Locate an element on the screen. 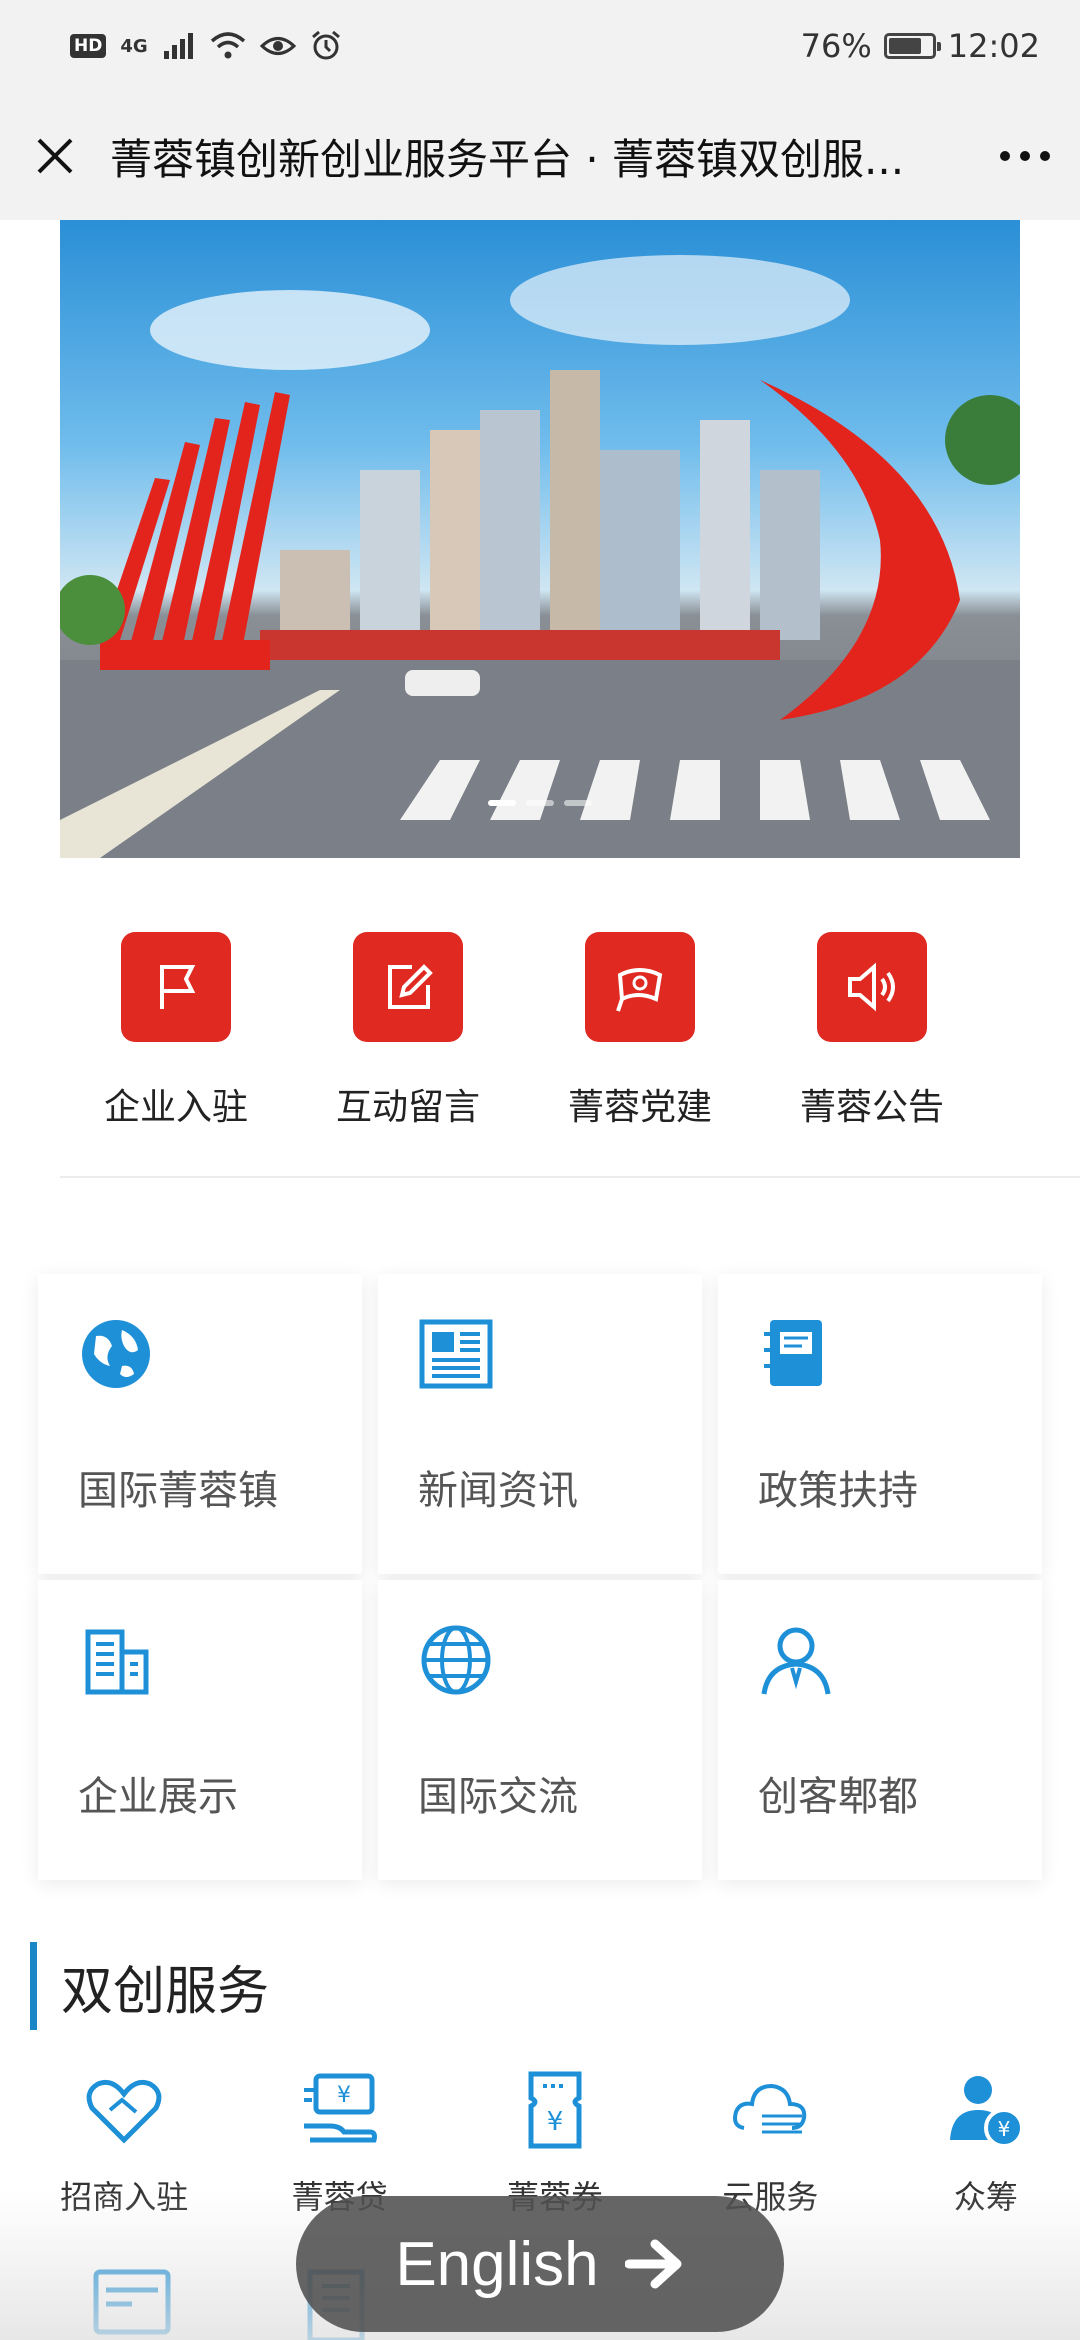 The width and height of the screenshot is (1080, 2340). arrow-right-icon is located at coordinates (653, 2264).